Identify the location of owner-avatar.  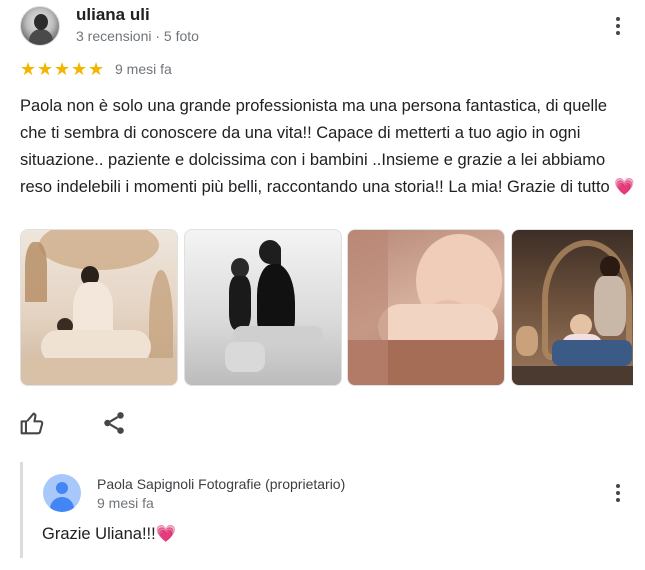
(62, 493).